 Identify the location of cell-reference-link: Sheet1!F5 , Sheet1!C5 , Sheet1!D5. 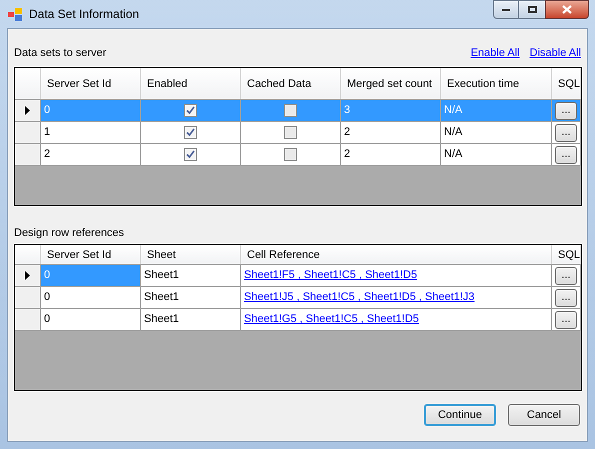
(331, 275).